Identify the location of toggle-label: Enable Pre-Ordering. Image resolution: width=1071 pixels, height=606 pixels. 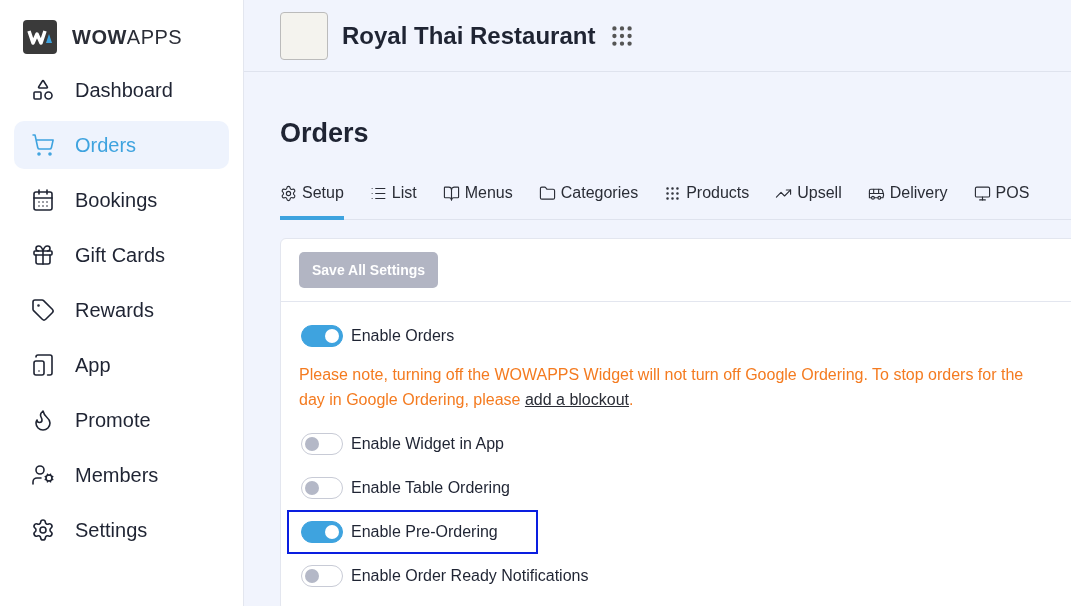
(424, 532).